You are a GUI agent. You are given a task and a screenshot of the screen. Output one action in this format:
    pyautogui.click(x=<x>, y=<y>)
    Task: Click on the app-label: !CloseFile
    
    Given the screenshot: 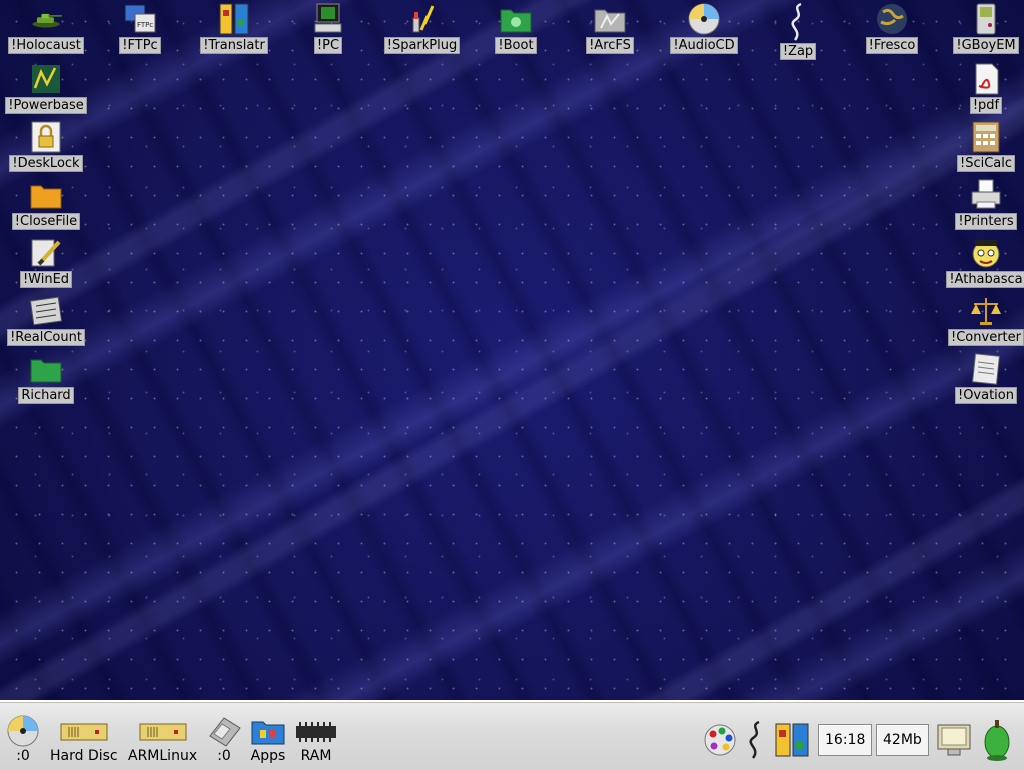 What is the action you would take?
    pyautogui.click(x=46, y=221)
    